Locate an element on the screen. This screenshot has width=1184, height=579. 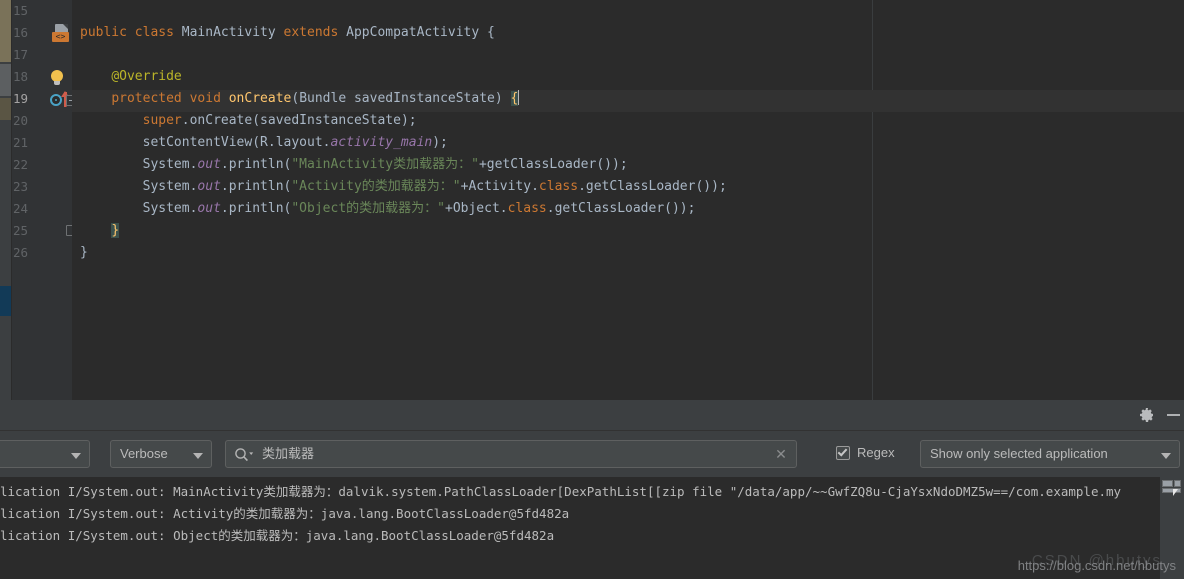
search-icon is located at coordinates (244, 454).